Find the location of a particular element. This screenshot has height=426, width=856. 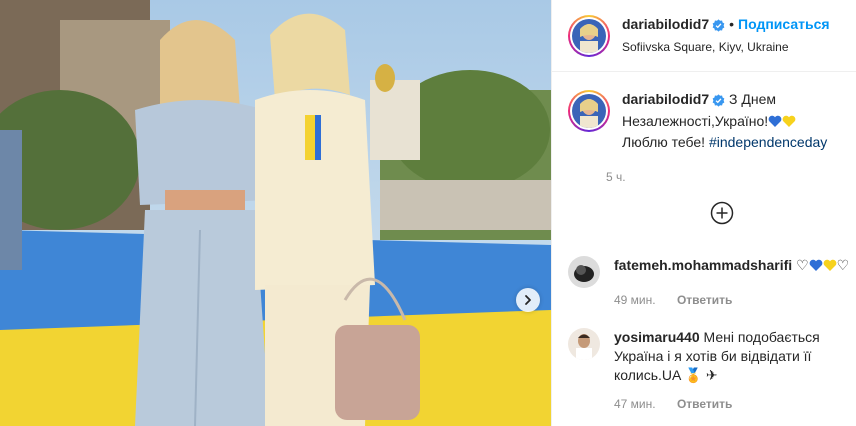

follow-button: Подписаться is located at coordinates (784, 24).